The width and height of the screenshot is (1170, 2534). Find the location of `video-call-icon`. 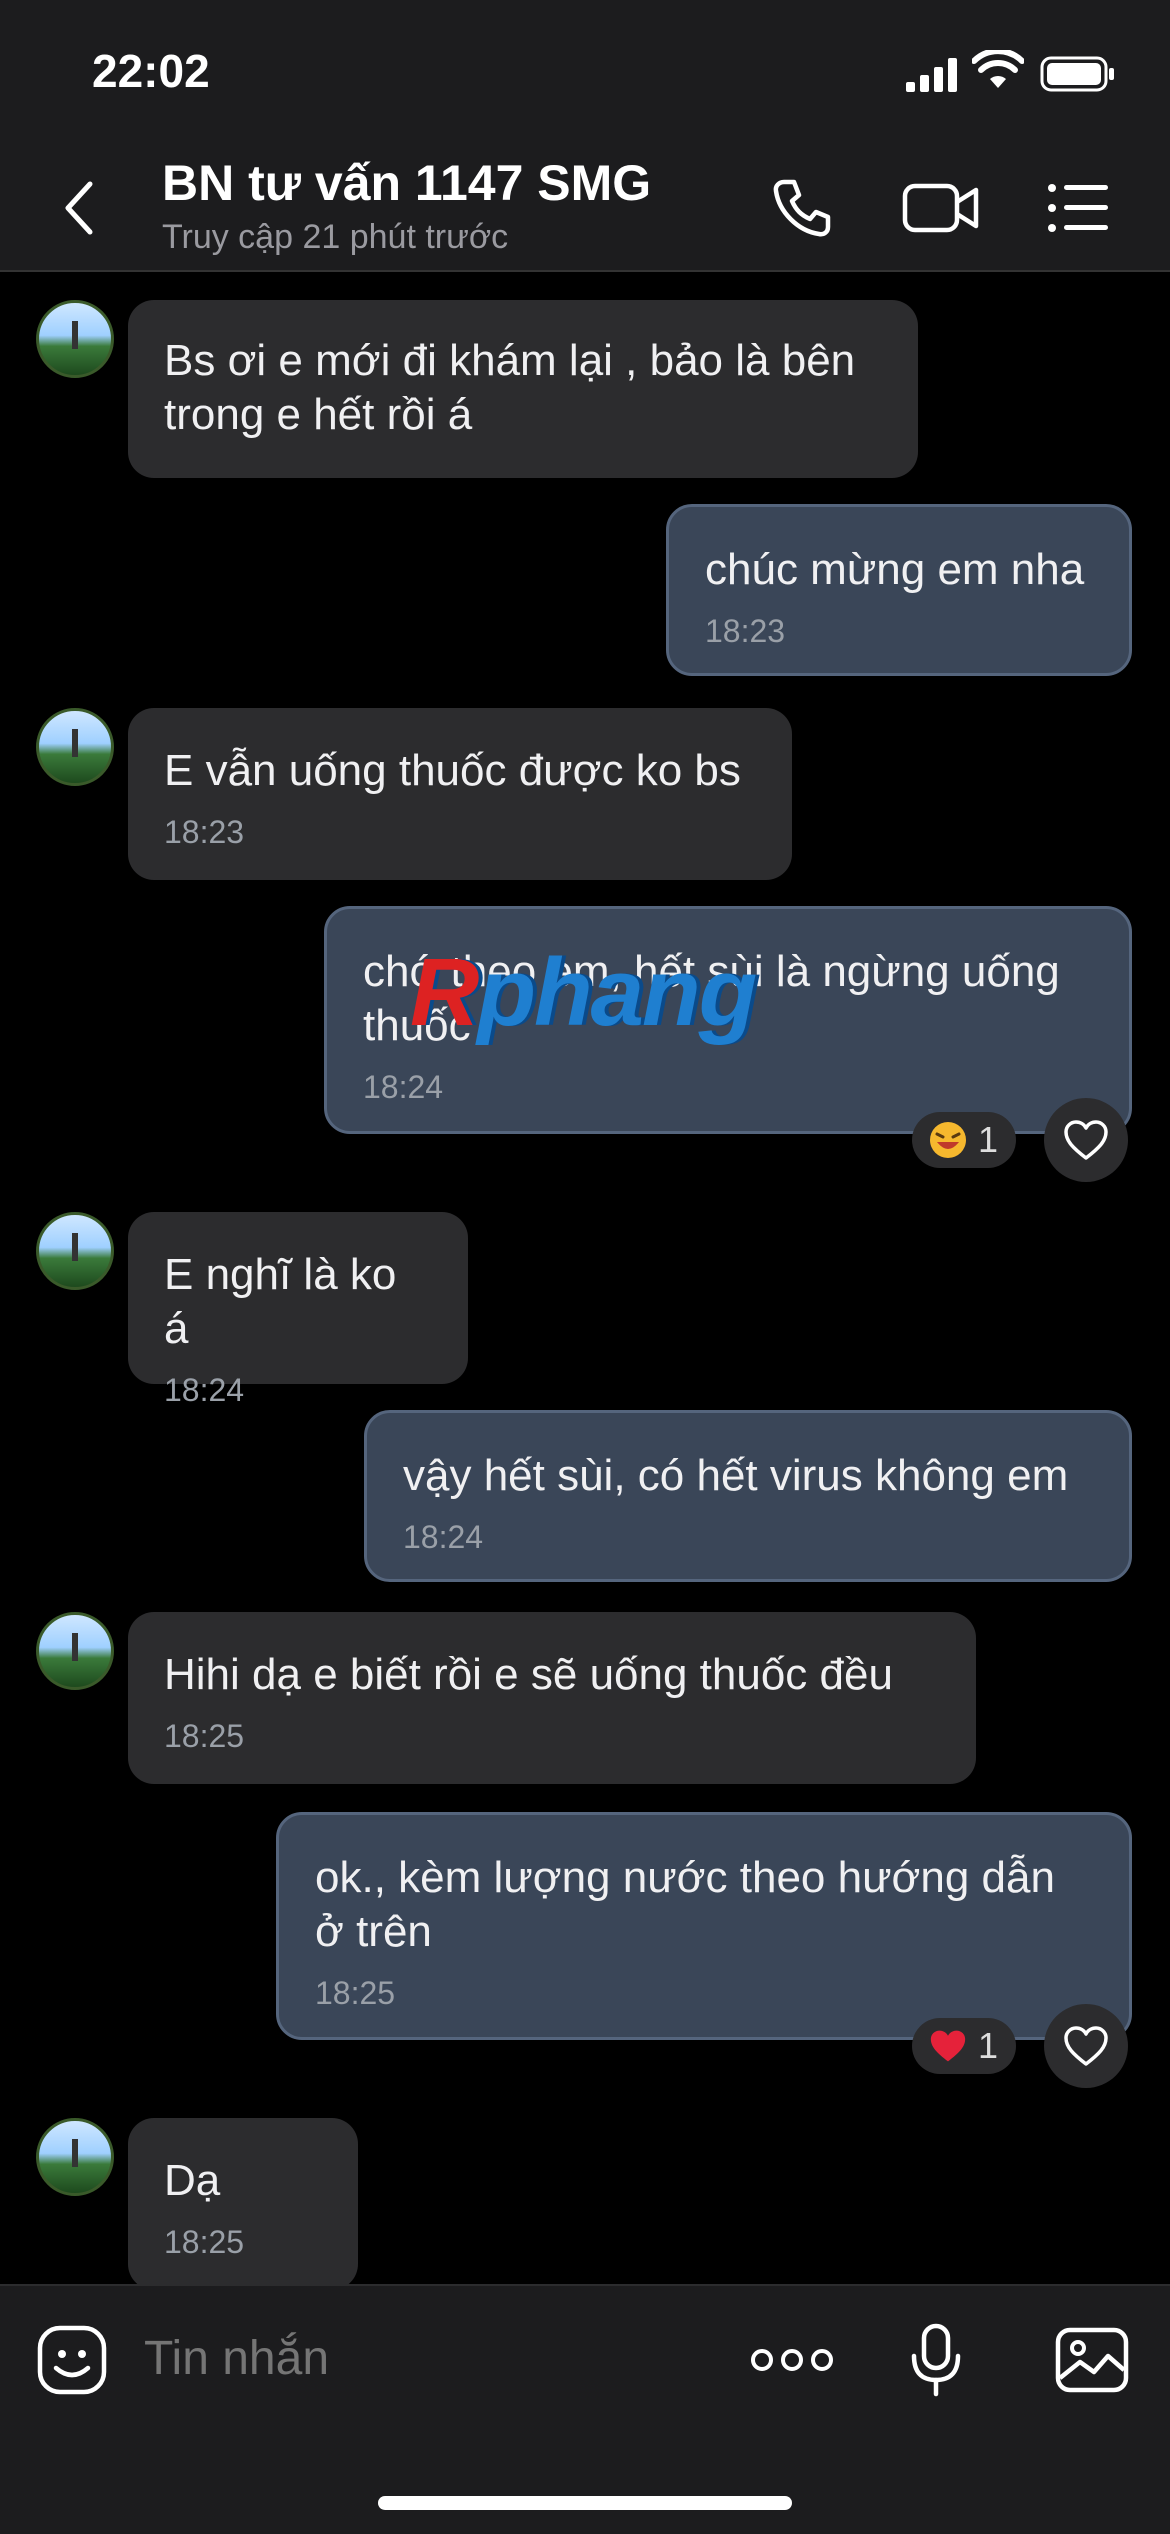

video-call-icon is located at coordinates (941, 208).